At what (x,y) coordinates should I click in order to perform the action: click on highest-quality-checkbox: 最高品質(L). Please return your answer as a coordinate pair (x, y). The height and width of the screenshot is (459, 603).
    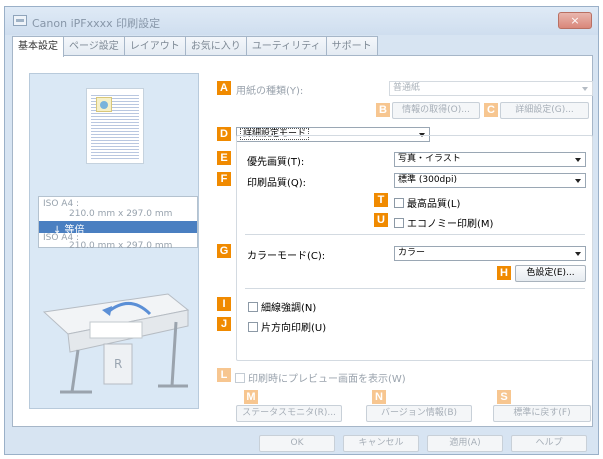
    Looking at the image, I should click on (427, 202).